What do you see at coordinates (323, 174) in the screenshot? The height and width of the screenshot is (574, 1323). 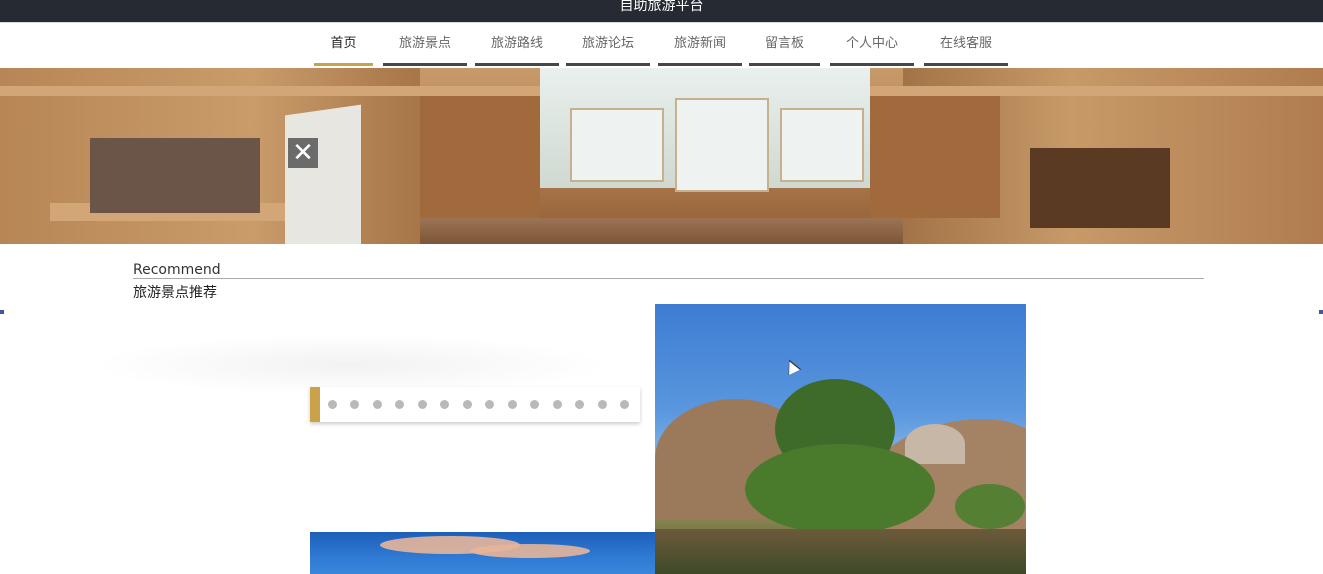 I see `banner-sign` at bounding box center [323, 174].